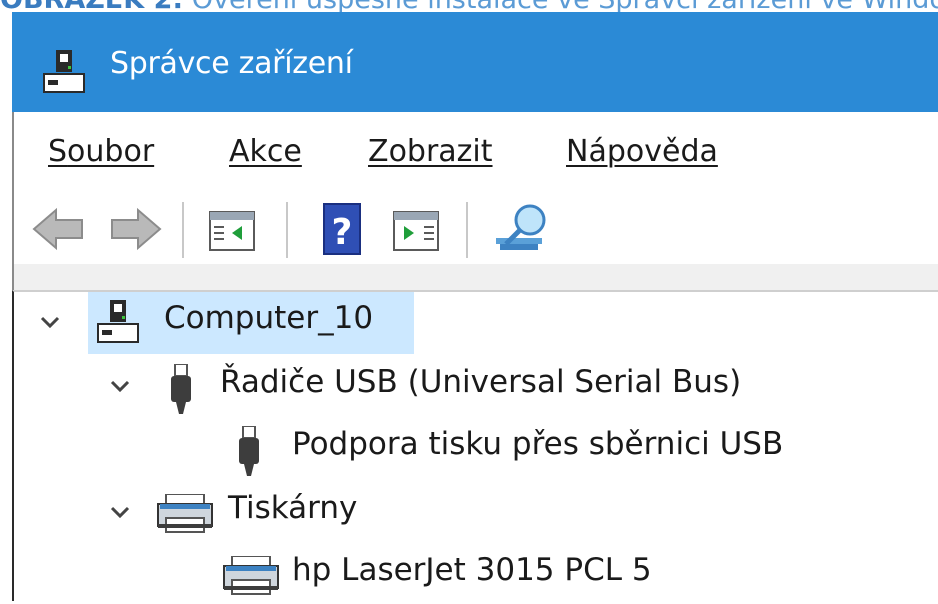 Image resolution: width=938 pixels, height=604 pixels. Describe the element at coordinates (481, 382) in the screenshot. I see `tree-node-label: Řadiče USB (Universal Serial Bus)` at that location.